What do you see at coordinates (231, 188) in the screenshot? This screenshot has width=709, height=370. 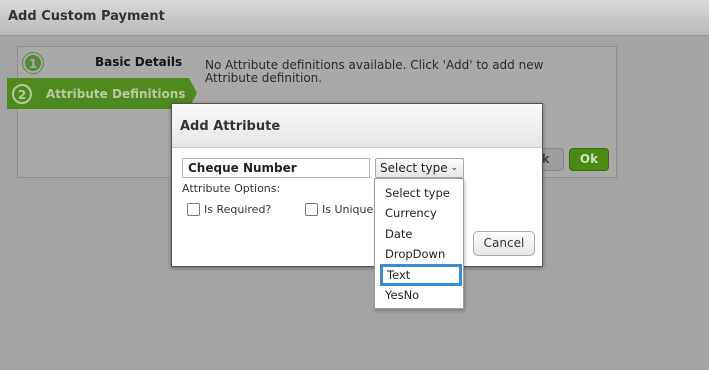 I see `attribute-options-label: Attribute Options:` at bounding box center [231, 188].